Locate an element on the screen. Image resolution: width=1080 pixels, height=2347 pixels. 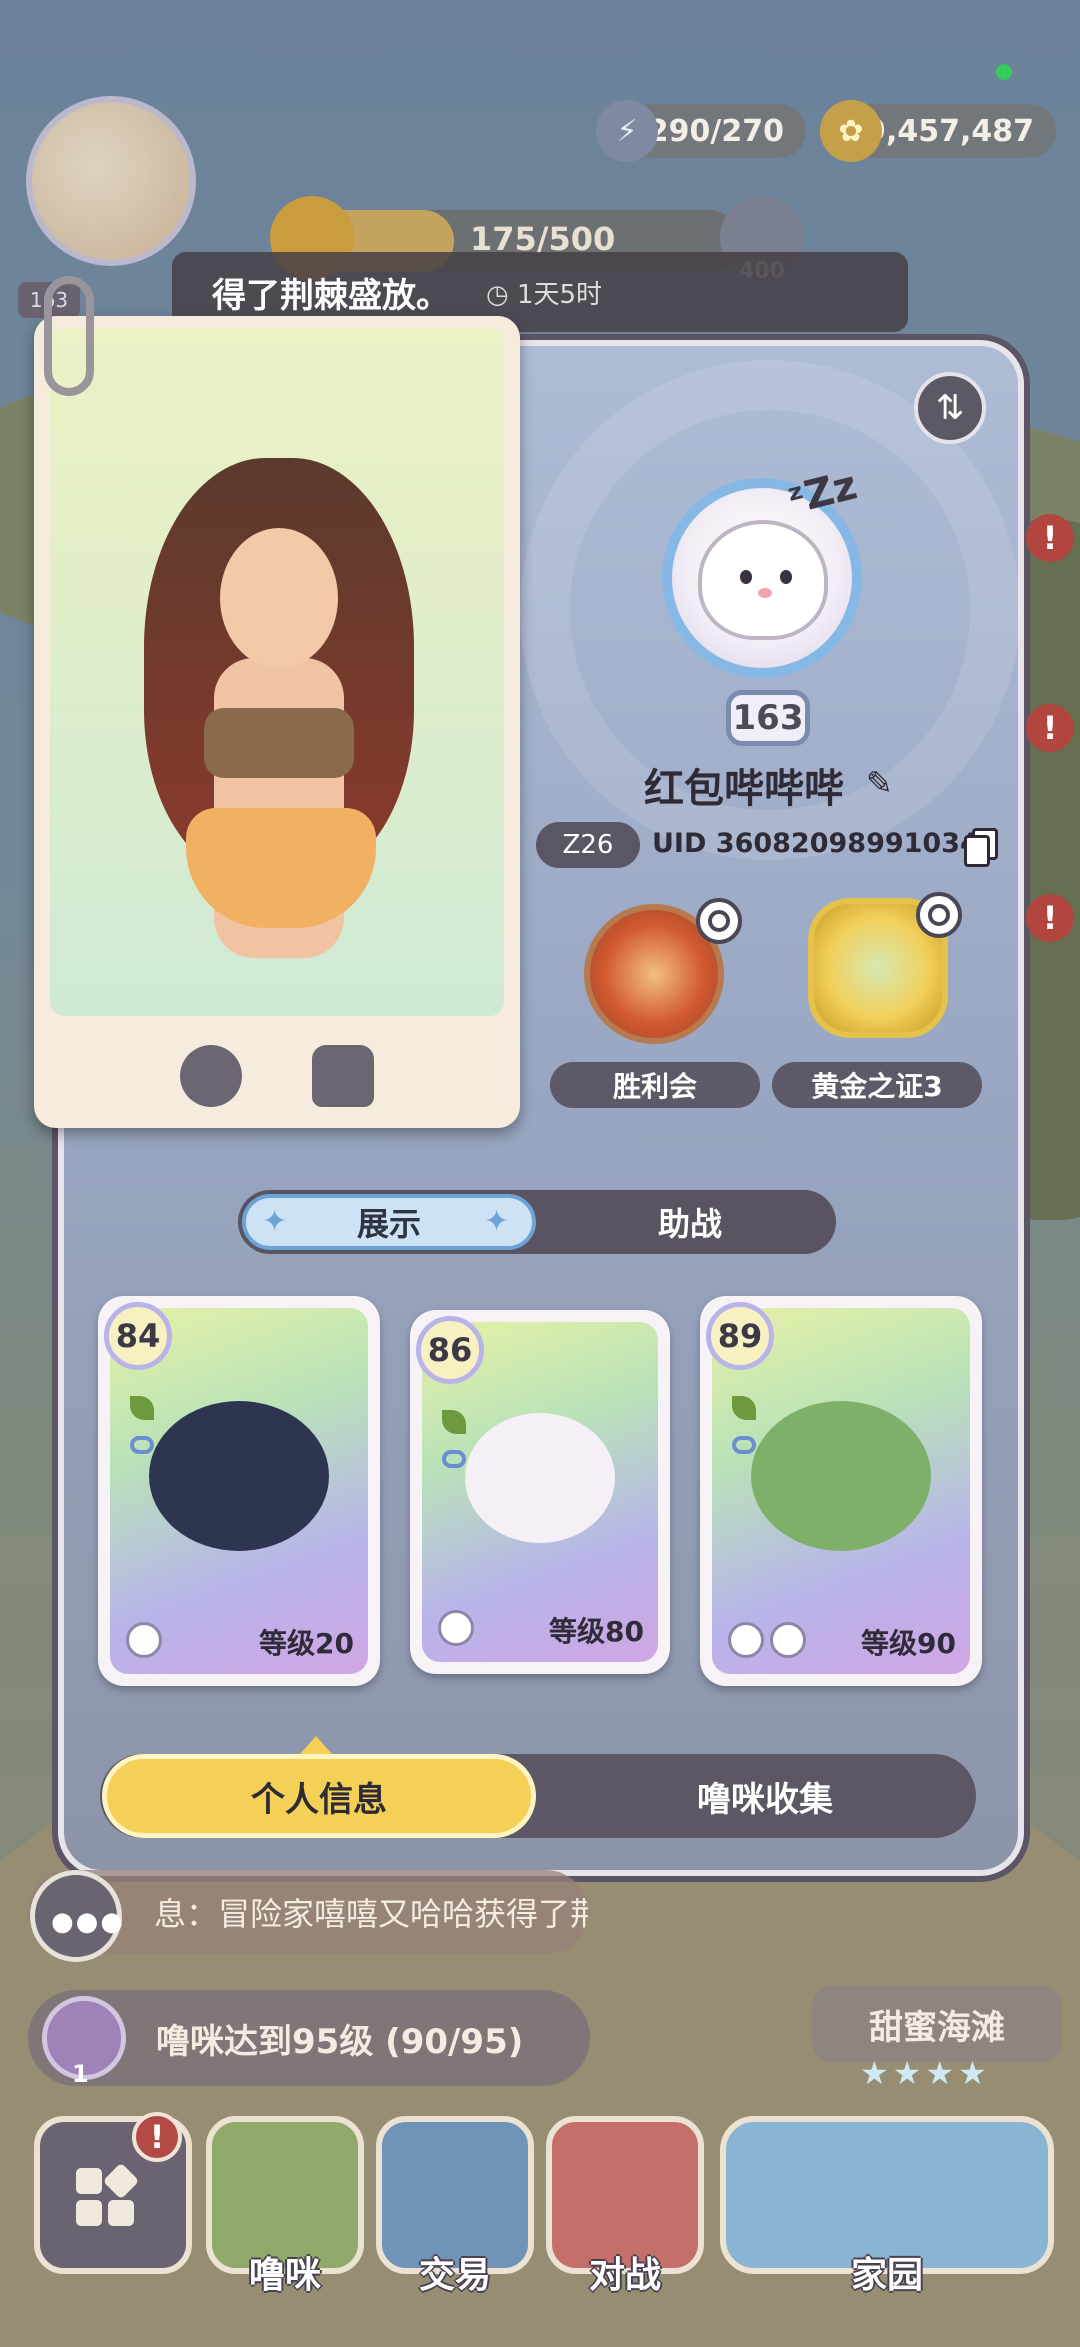
pet-card: 等级20 84 is located at coordinates (239, 1491).